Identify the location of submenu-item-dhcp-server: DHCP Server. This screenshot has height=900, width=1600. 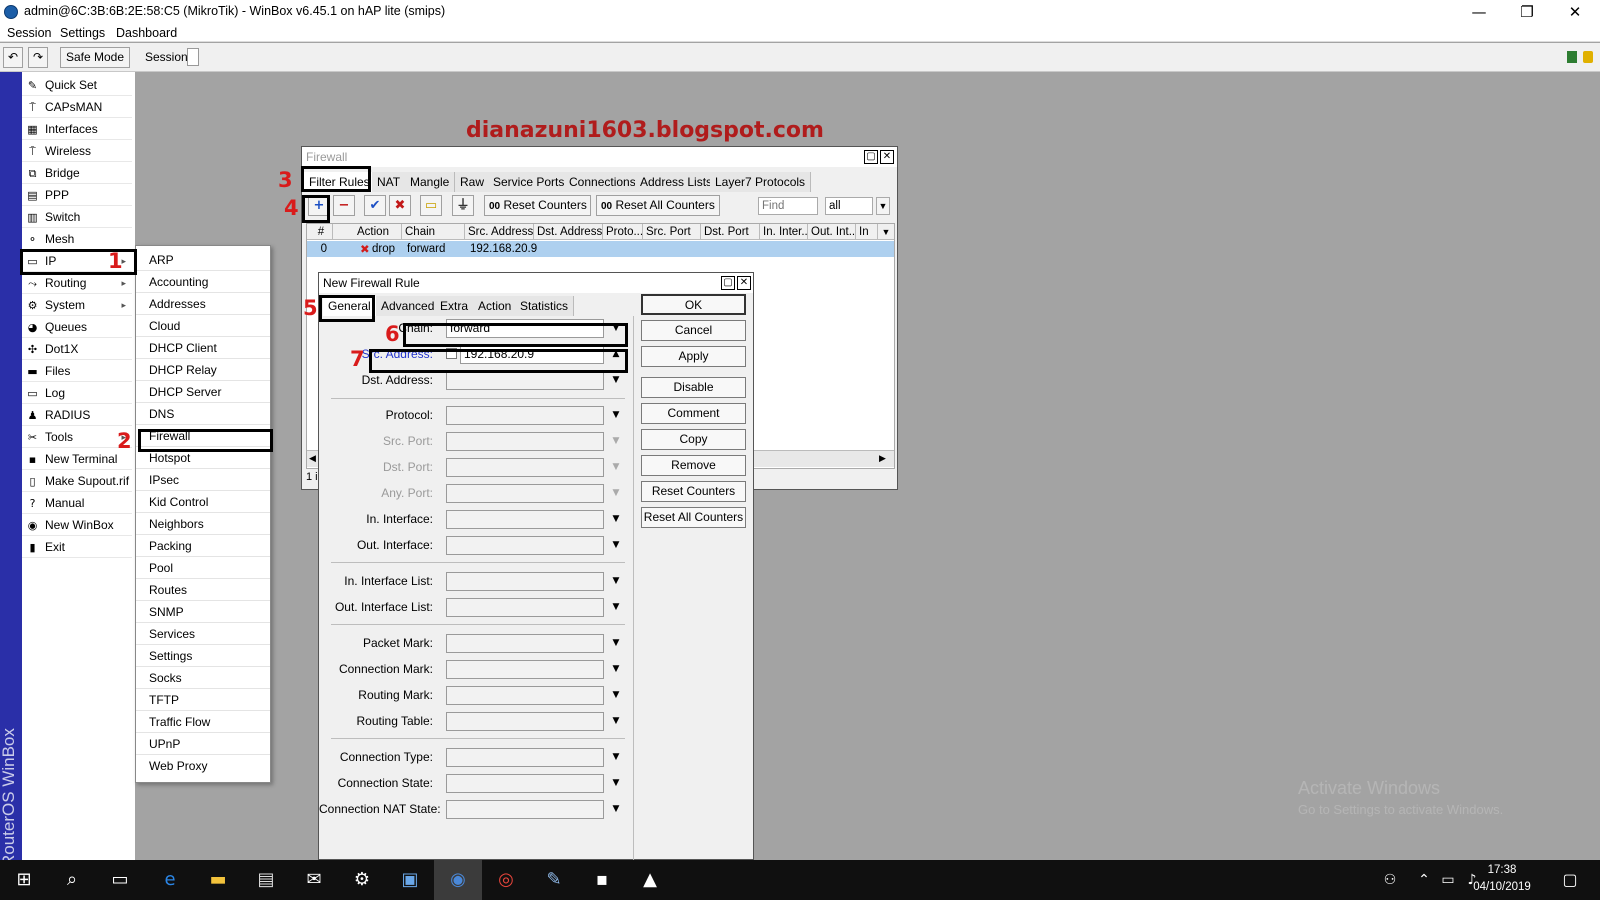
(203, 392).